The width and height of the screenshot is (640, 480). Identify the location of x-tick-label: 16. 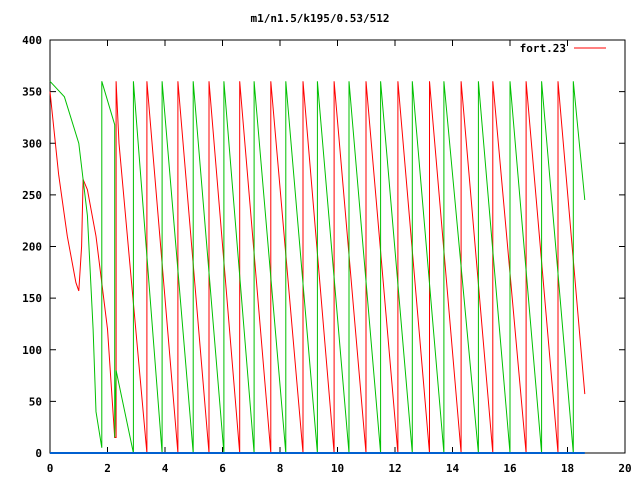
(510, 468).